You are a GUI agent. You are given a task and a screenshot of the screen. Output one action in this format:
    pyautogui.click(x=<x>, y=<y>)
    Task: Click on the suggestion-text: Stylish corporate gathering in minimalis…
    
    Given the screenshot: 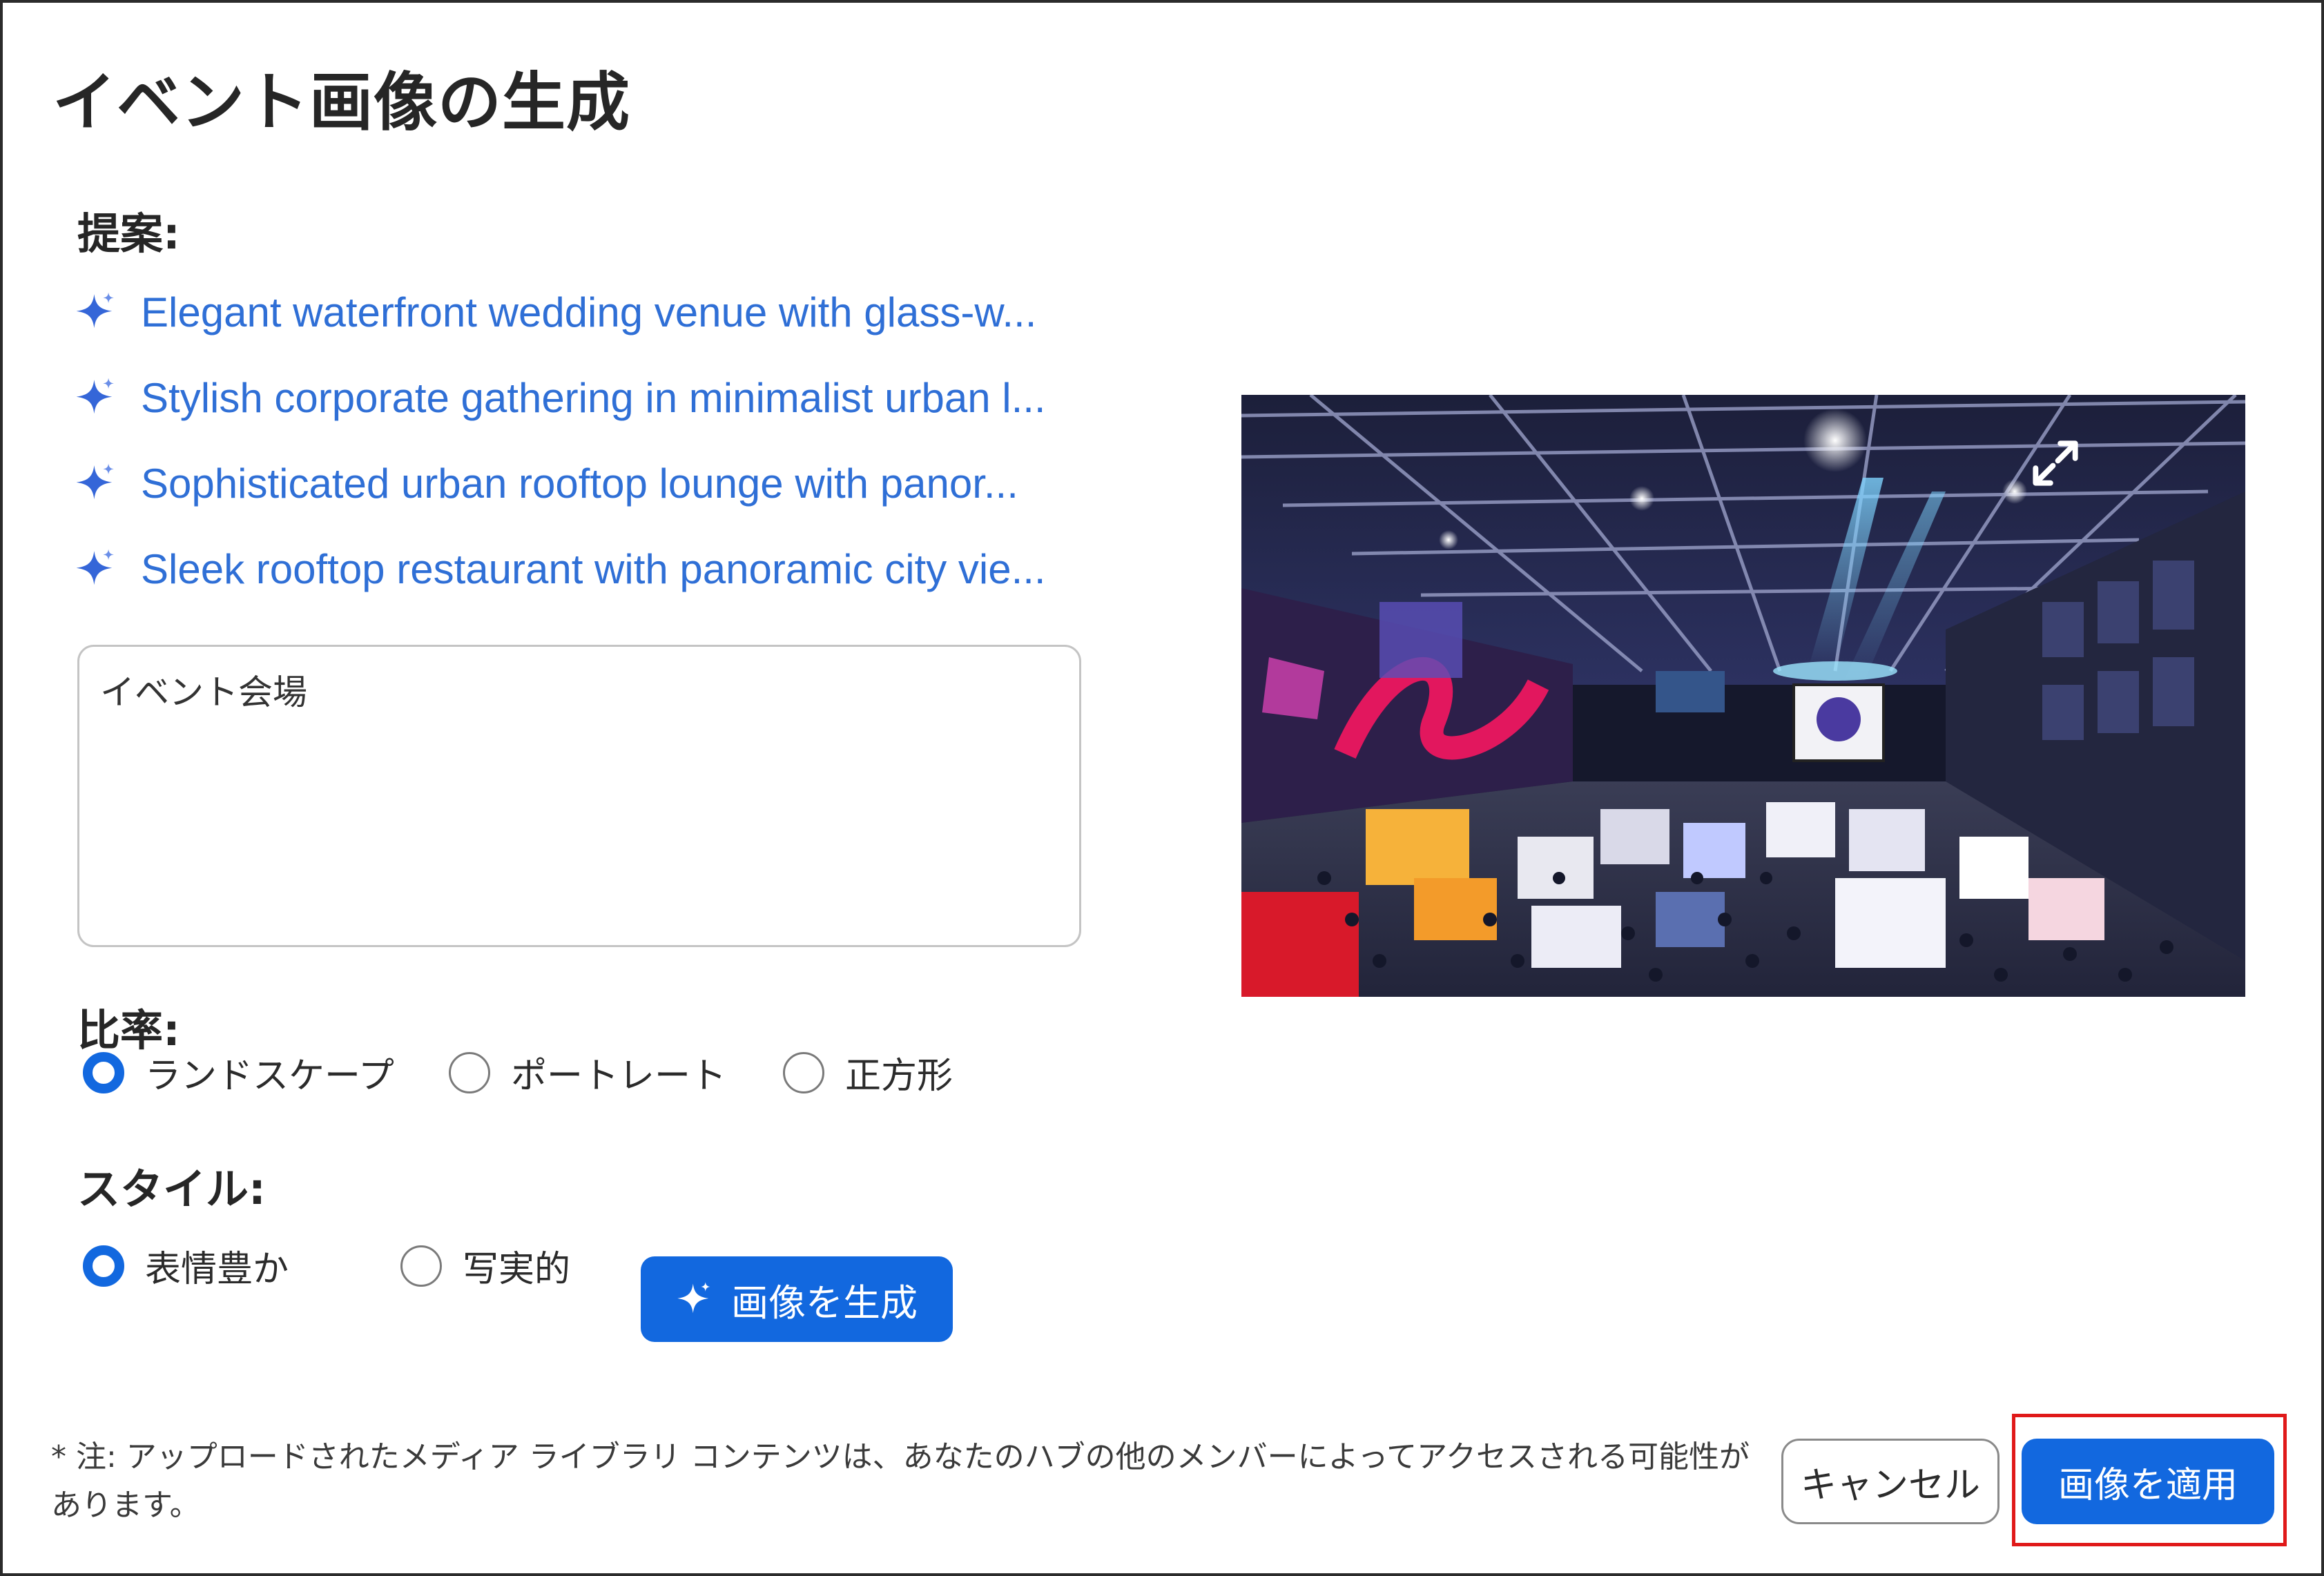 What is the action you would take?
    pyautogui.click(x=593, y=397)
    